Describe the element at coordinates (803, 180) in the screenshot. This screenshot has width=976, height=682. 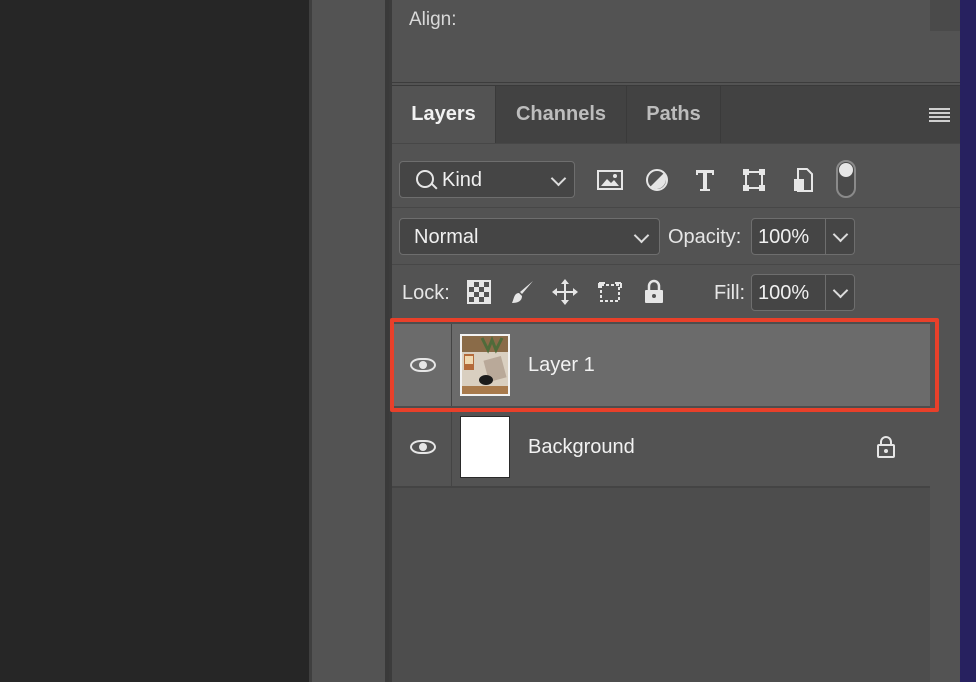
I see `smart-object-filter-icon` at that location.